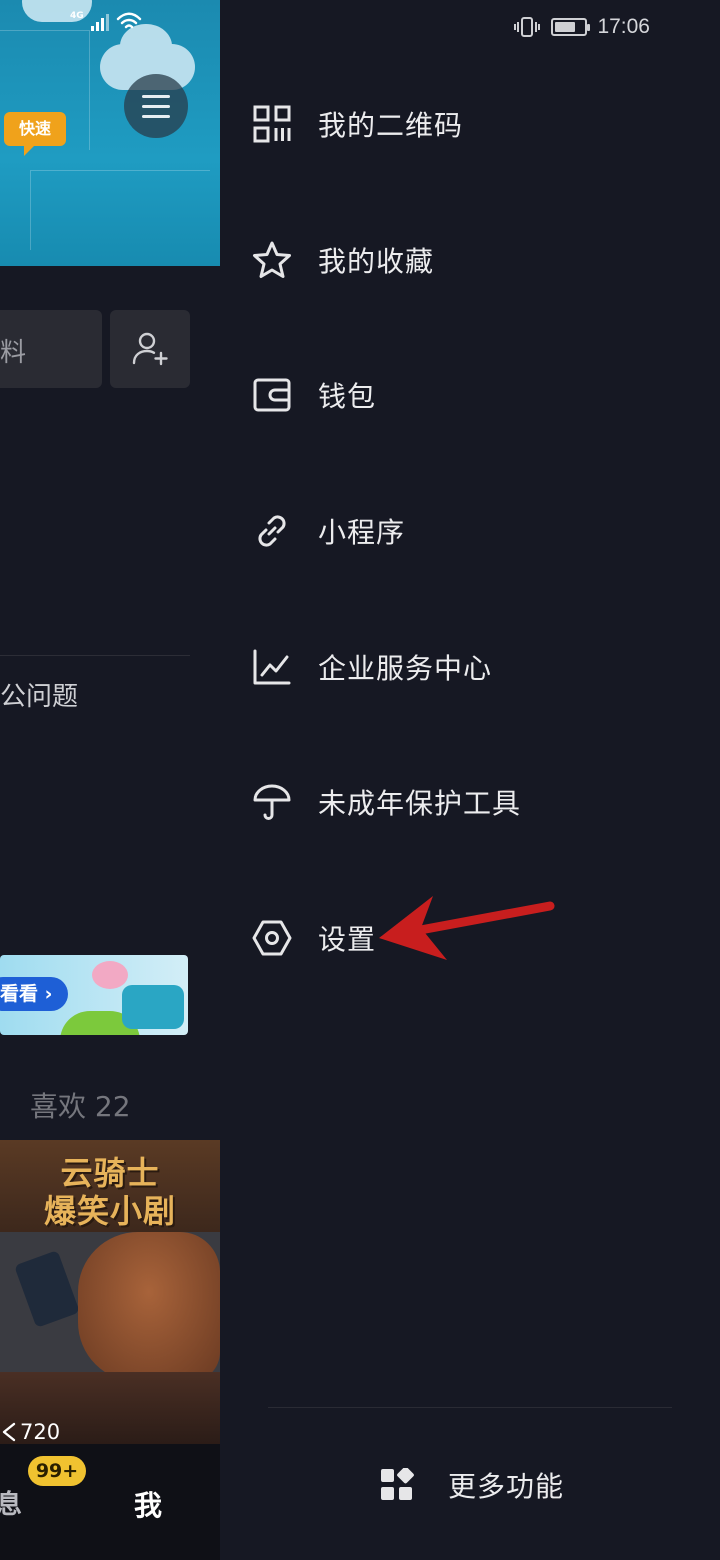 This screenshot has height=1560, width=720. I want to click on video-title: 云骑士 爆笑小剧, so click(110, 1192).